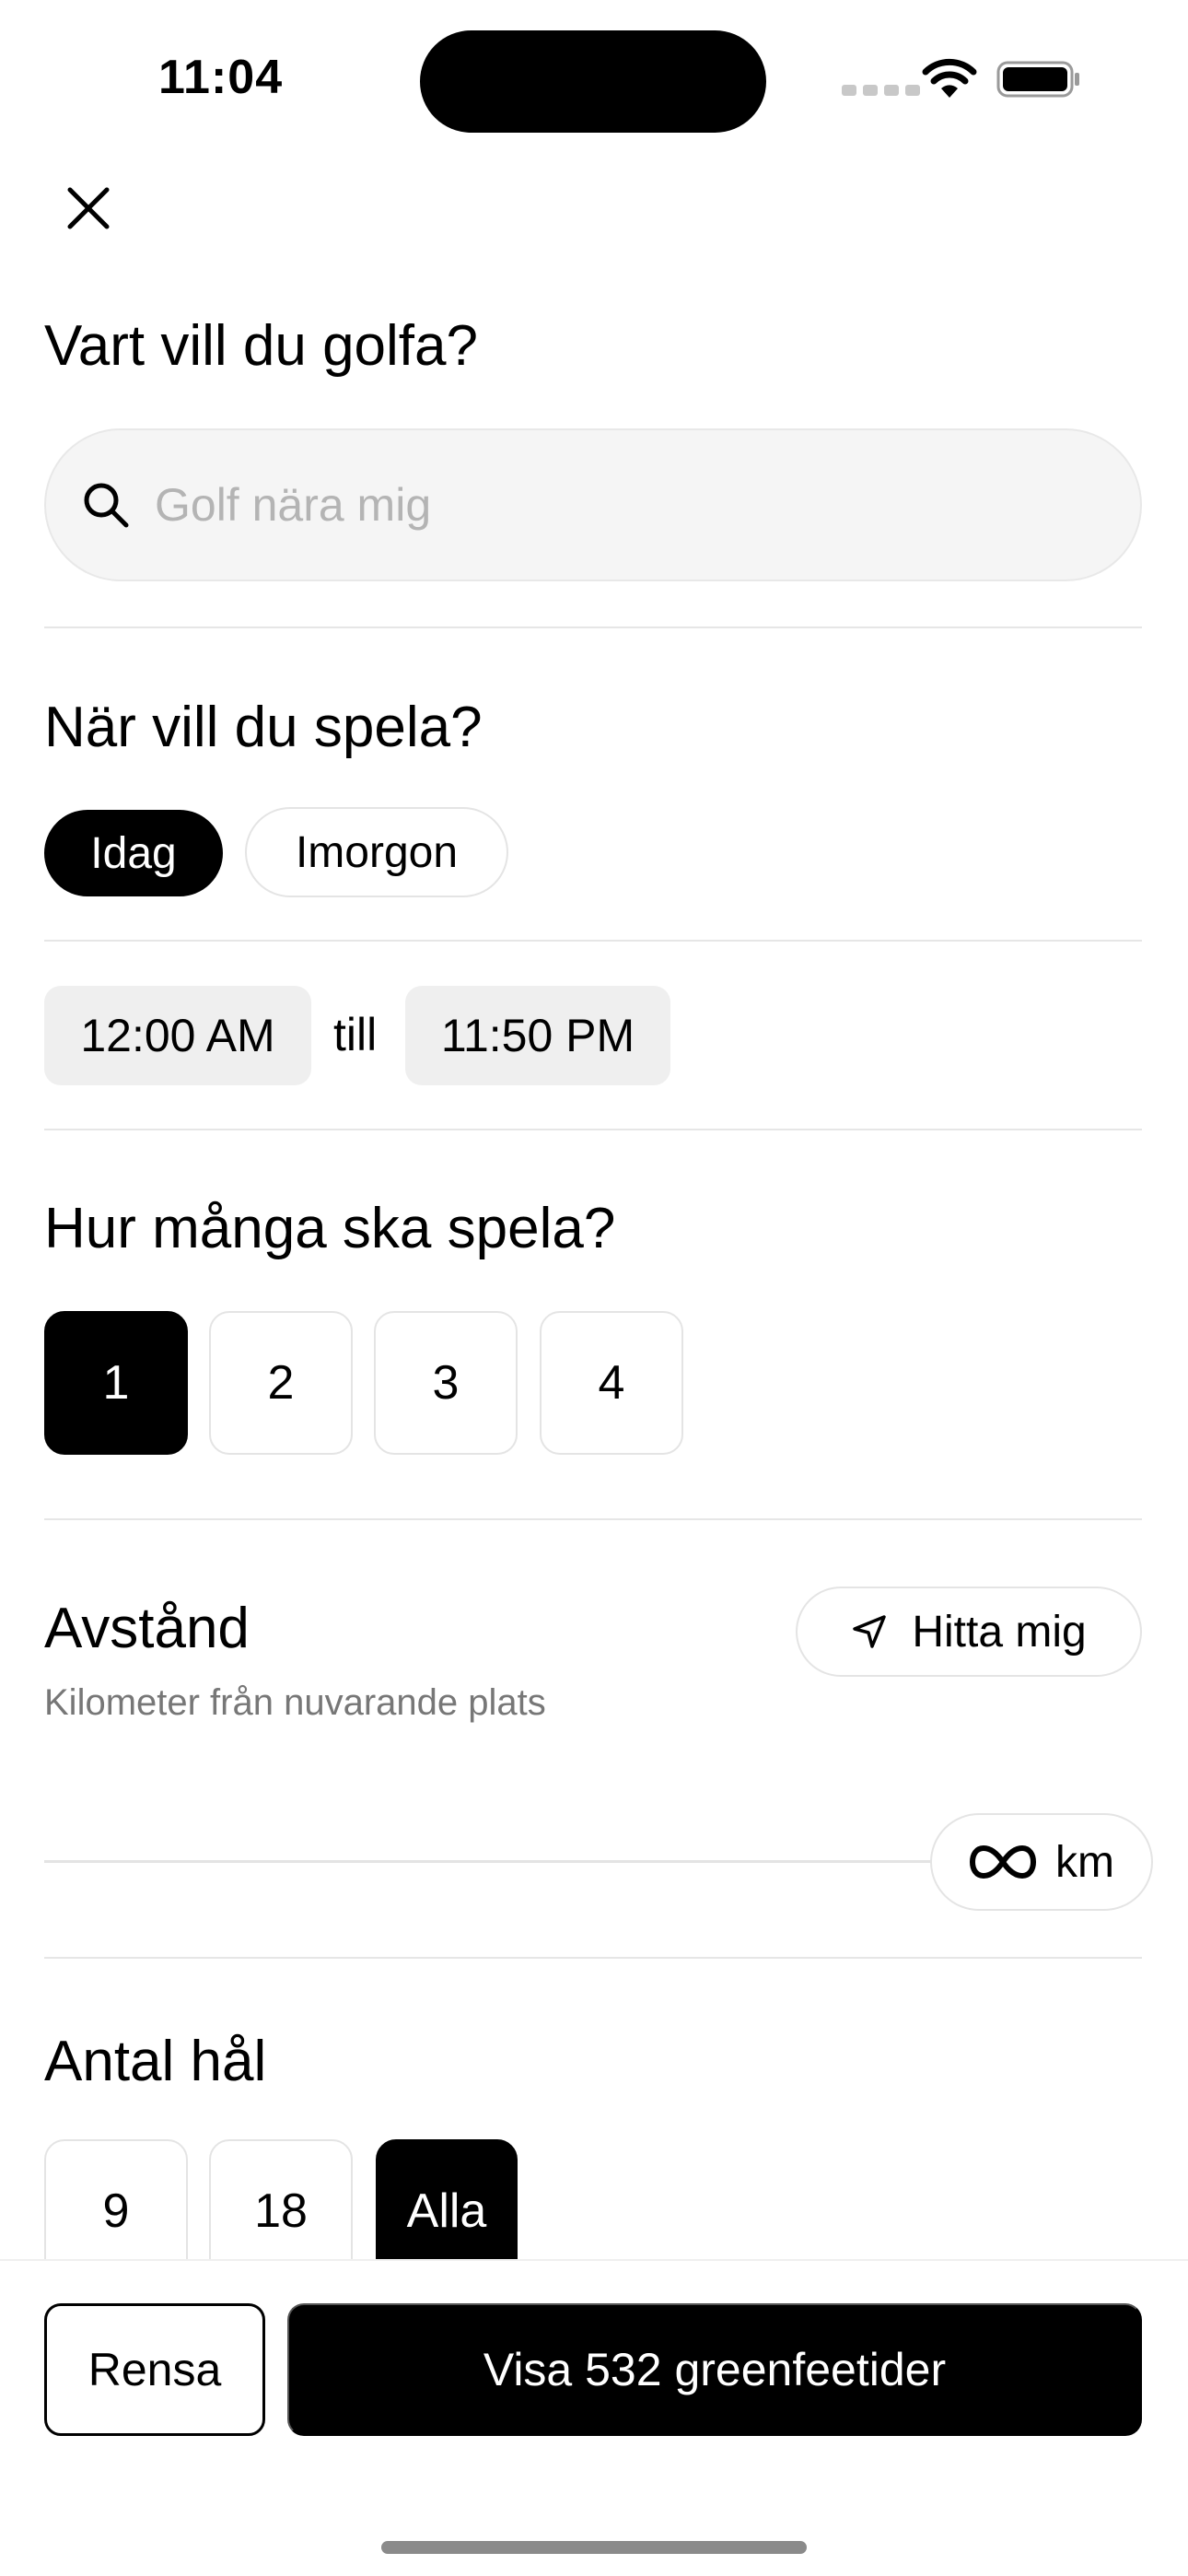 This screenshot has height=2576, width=1188. Describe the element at coordinates (538, 1035) in the screenshot. I see `end-time-picker: 11:50 PM` at that location.